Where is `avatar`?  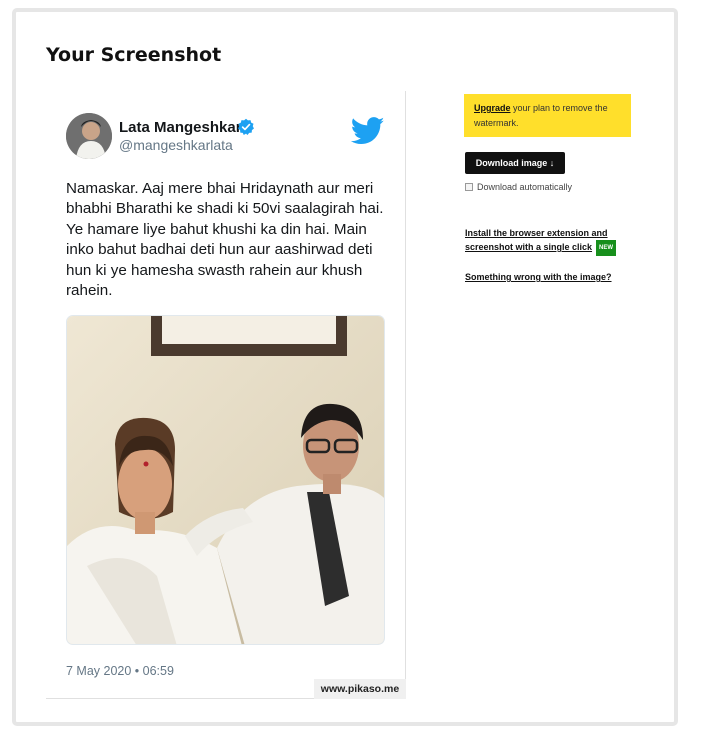
avatar is located at coordinates (89, 136).